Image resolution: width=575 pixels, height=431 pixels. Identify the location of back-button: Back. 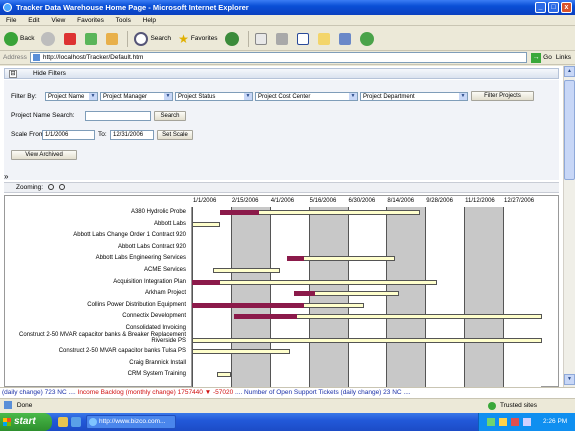
(19, 38).